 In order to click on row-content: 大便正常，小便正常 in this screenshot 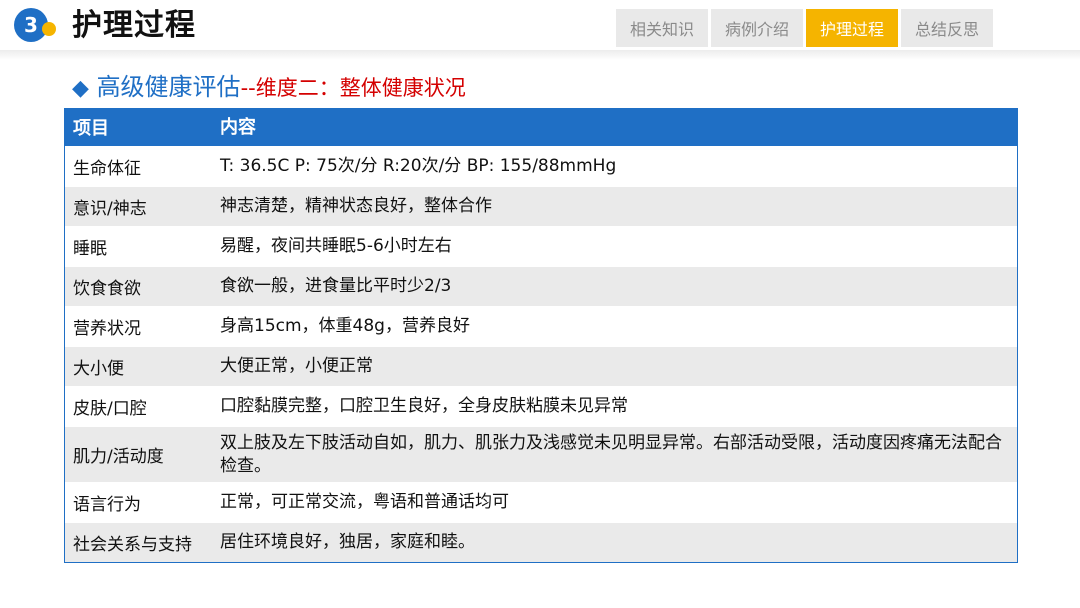, I will do `click(296, 366)`.